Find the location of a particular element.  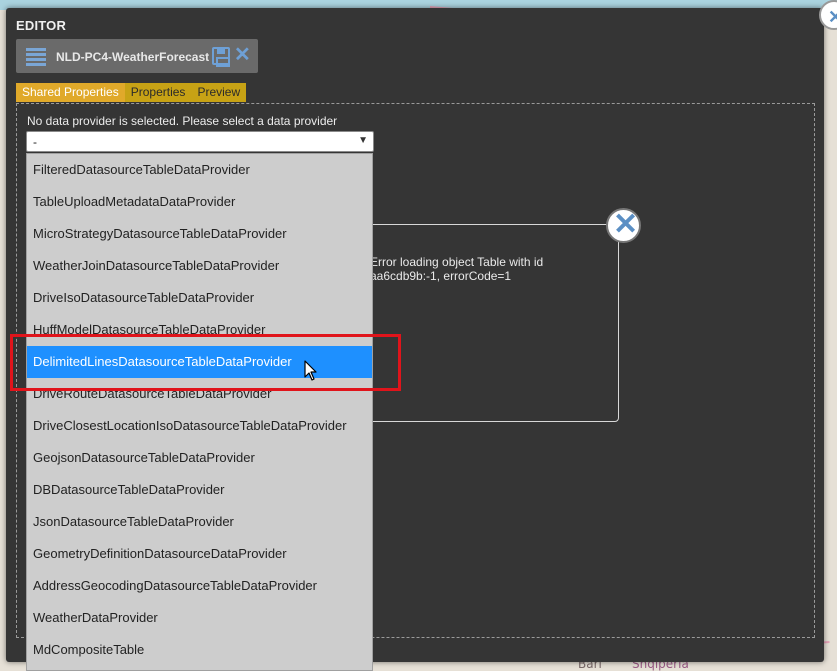

dropdown-option: WeatherJoinDatasourceTableDataProvider is located at coordinates (199, 266).